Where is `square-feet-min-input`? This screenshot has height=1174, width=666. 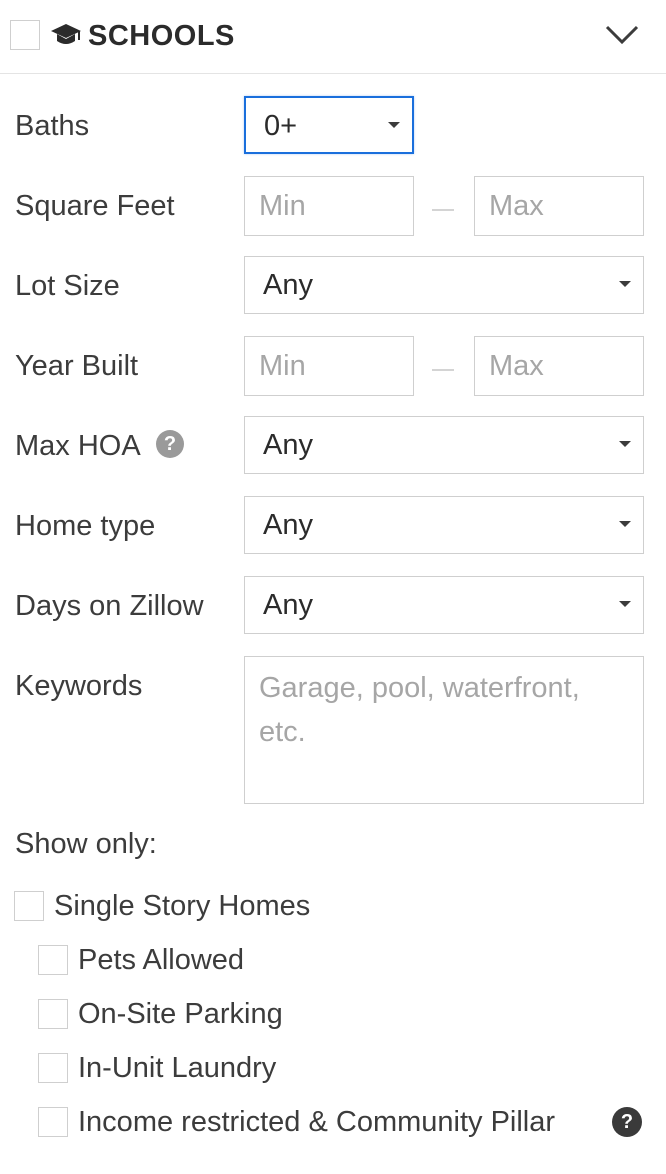
square-feet-min-input is located at coordinates (329, 206).